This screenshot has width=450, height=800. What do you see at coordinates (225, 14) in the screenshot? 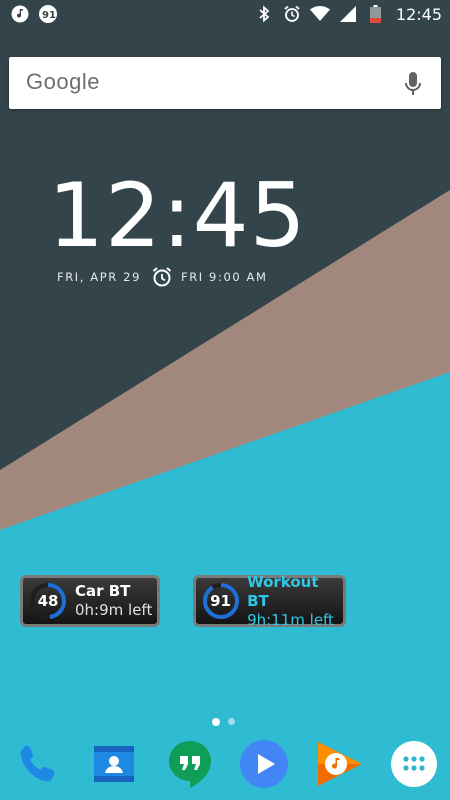
I see `status-bar: 91 12:45` at bounding box center [225, 14].